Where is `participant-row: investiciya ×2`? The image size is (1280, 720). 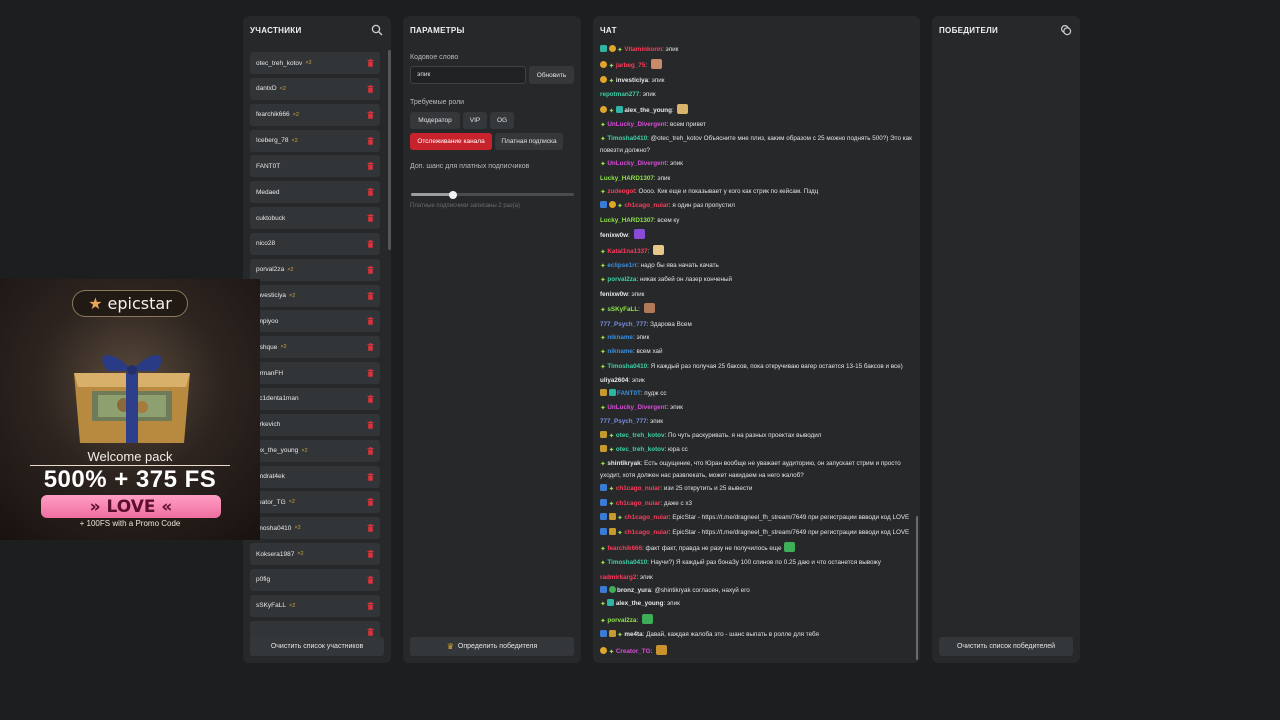
participant-row: investiciya ×2 is located at coordinates (315, 295).